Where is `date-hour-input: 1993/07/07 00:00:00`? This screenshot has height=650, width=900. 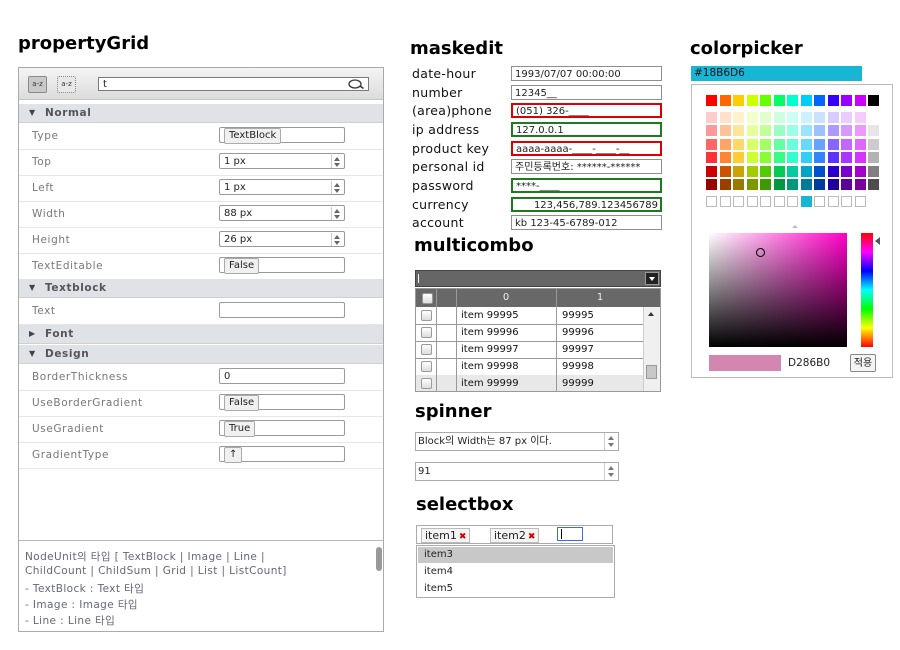
date-hour-input: 1993/07/07 00:00:00 is located at coordinates (586, 73).